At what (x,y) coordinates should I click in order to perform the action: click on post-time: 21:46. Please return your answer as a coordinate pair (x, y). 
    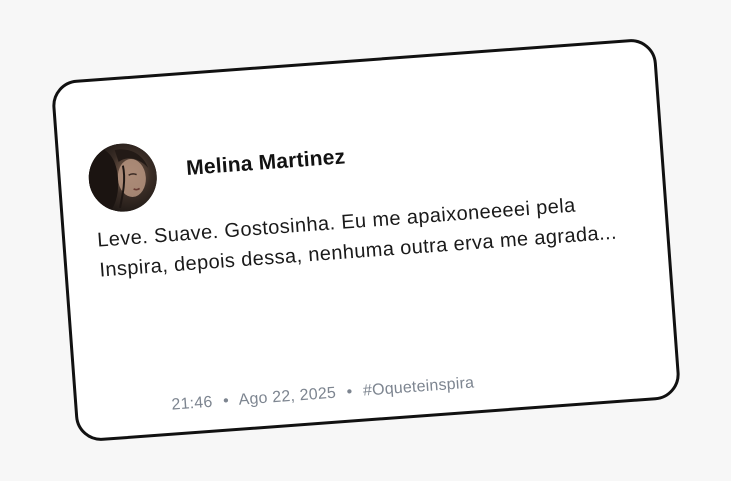
    Looking at the image, I should click on (192, 403).